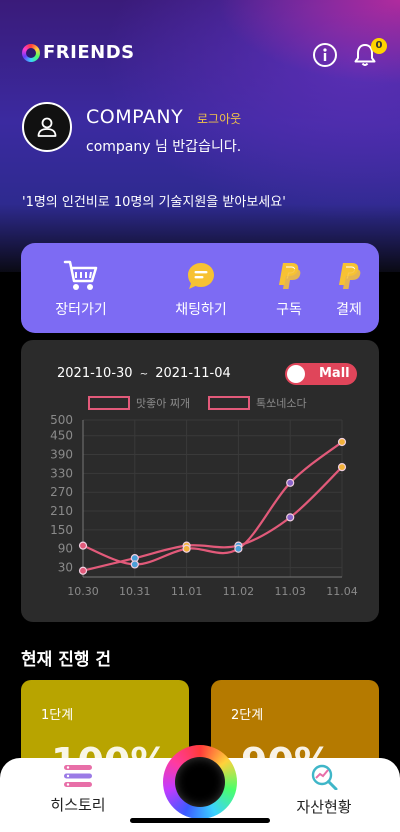 Image resolution: width=400 pixels, height=832 pixels. What do you see at coordinates (57, 715) in the screenshot?
I see `stage-label: 1단계` at bounding box center [57, 715].